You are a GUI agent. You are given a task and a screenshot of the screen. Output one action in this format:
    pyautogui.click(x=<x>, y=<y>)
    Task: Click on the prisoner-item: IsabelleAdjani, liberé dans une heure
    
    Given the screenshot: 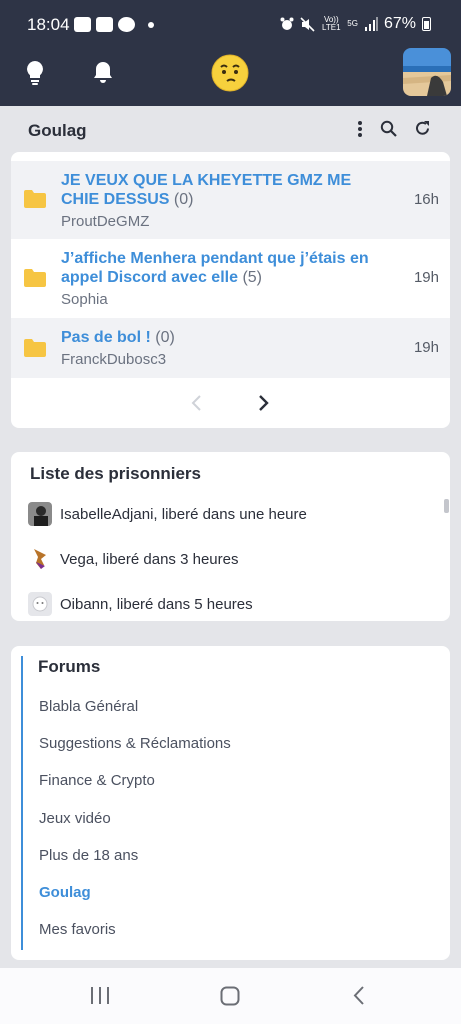 What is the action you would take?
    pyautogui.click(x=167, y=514)
    